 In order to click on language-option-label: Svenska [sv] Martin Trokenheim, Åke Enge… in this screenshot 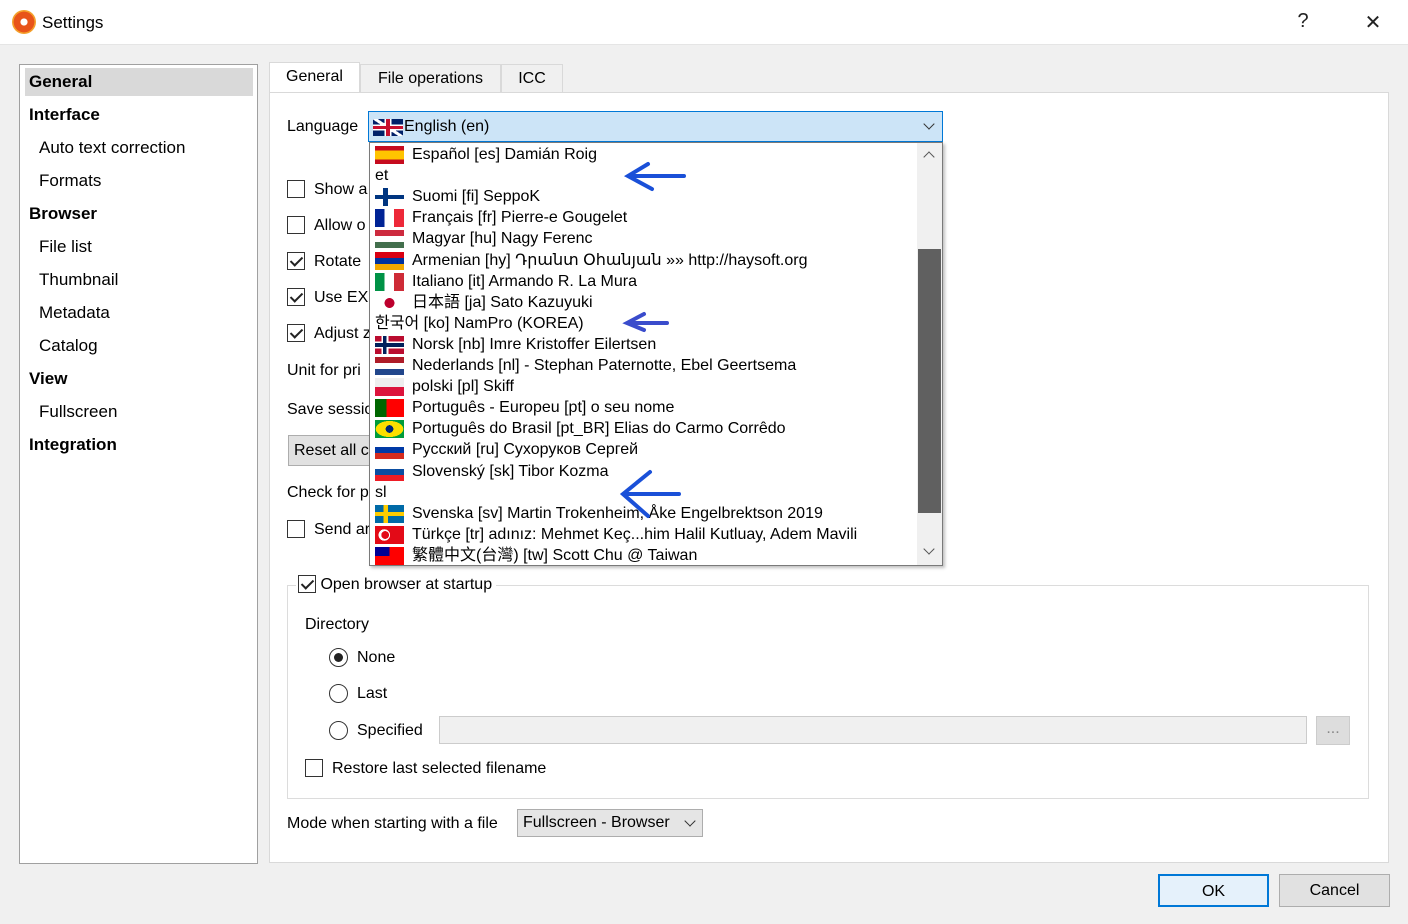, I will do `click(617, 513)`.